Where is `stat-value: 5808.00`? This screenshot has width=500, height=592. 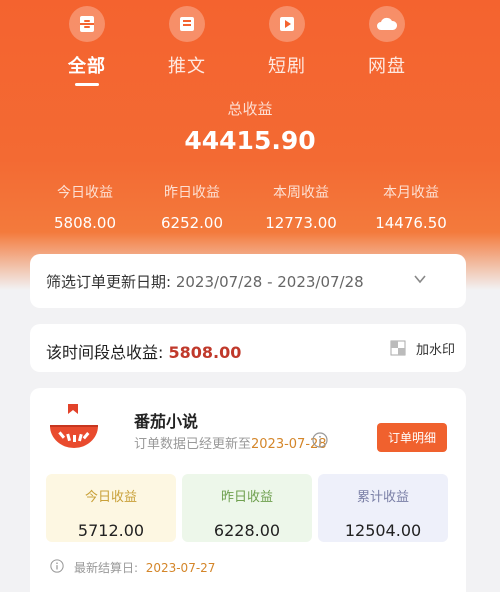
stat-value: 5808.00 is located at coordinates (85, 223).